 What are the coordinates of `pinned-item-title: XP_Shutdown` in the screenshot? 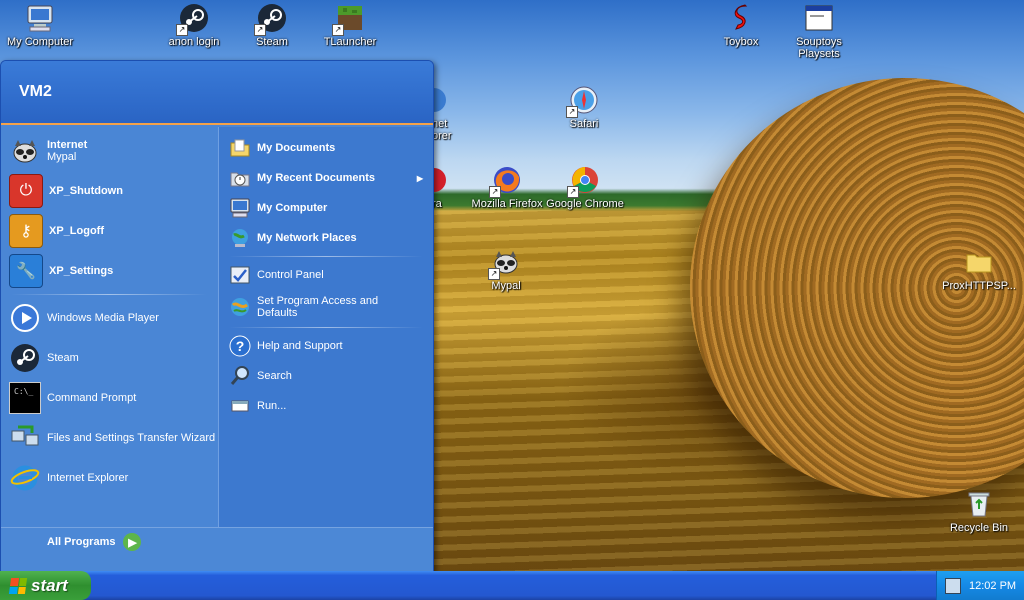 It's located at (86, 191).